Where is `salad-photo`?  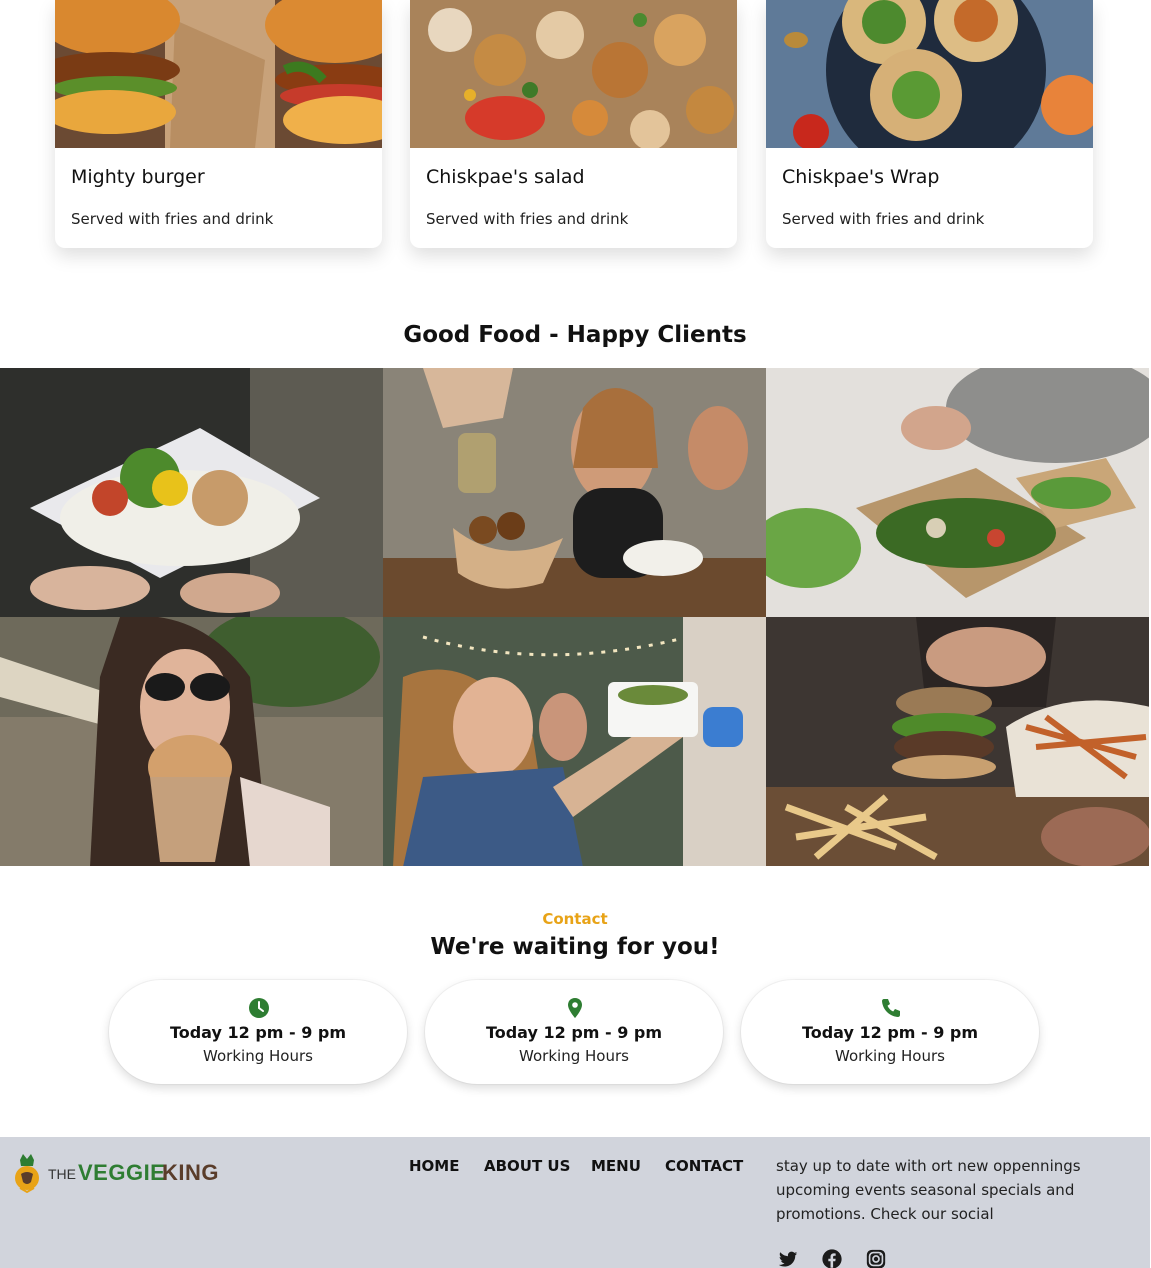
salad-photo is located at coordinates (573, 74).